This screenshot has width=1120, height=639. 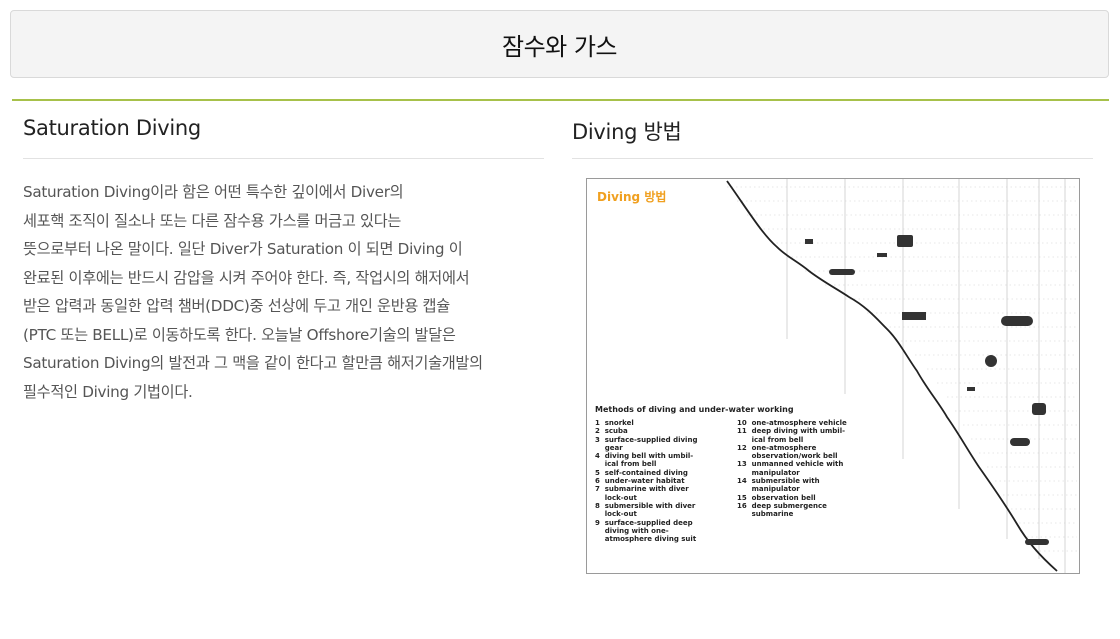 I want to click on text-line: 필수적인 Diving 기법이다., so click(x=108, y=391).